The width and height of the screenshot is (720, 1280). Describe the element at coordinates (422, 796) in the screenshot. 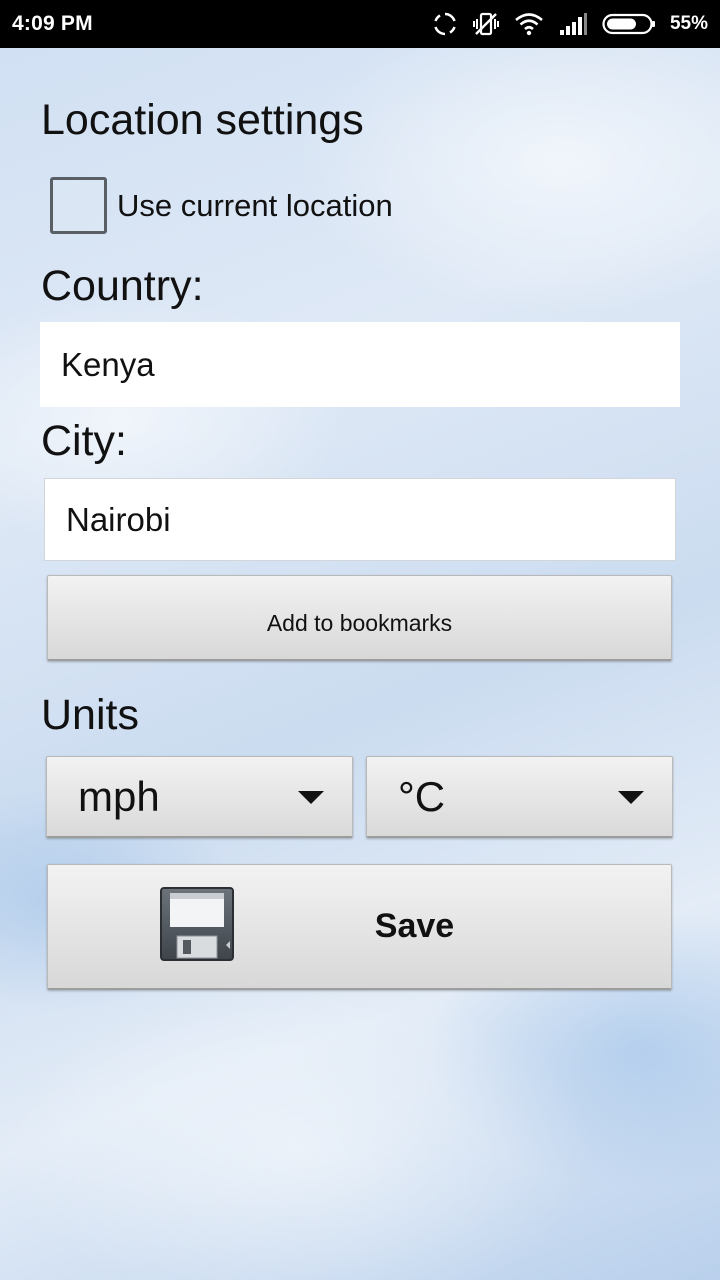

I see `temperature-unit-value: °C` at that location.